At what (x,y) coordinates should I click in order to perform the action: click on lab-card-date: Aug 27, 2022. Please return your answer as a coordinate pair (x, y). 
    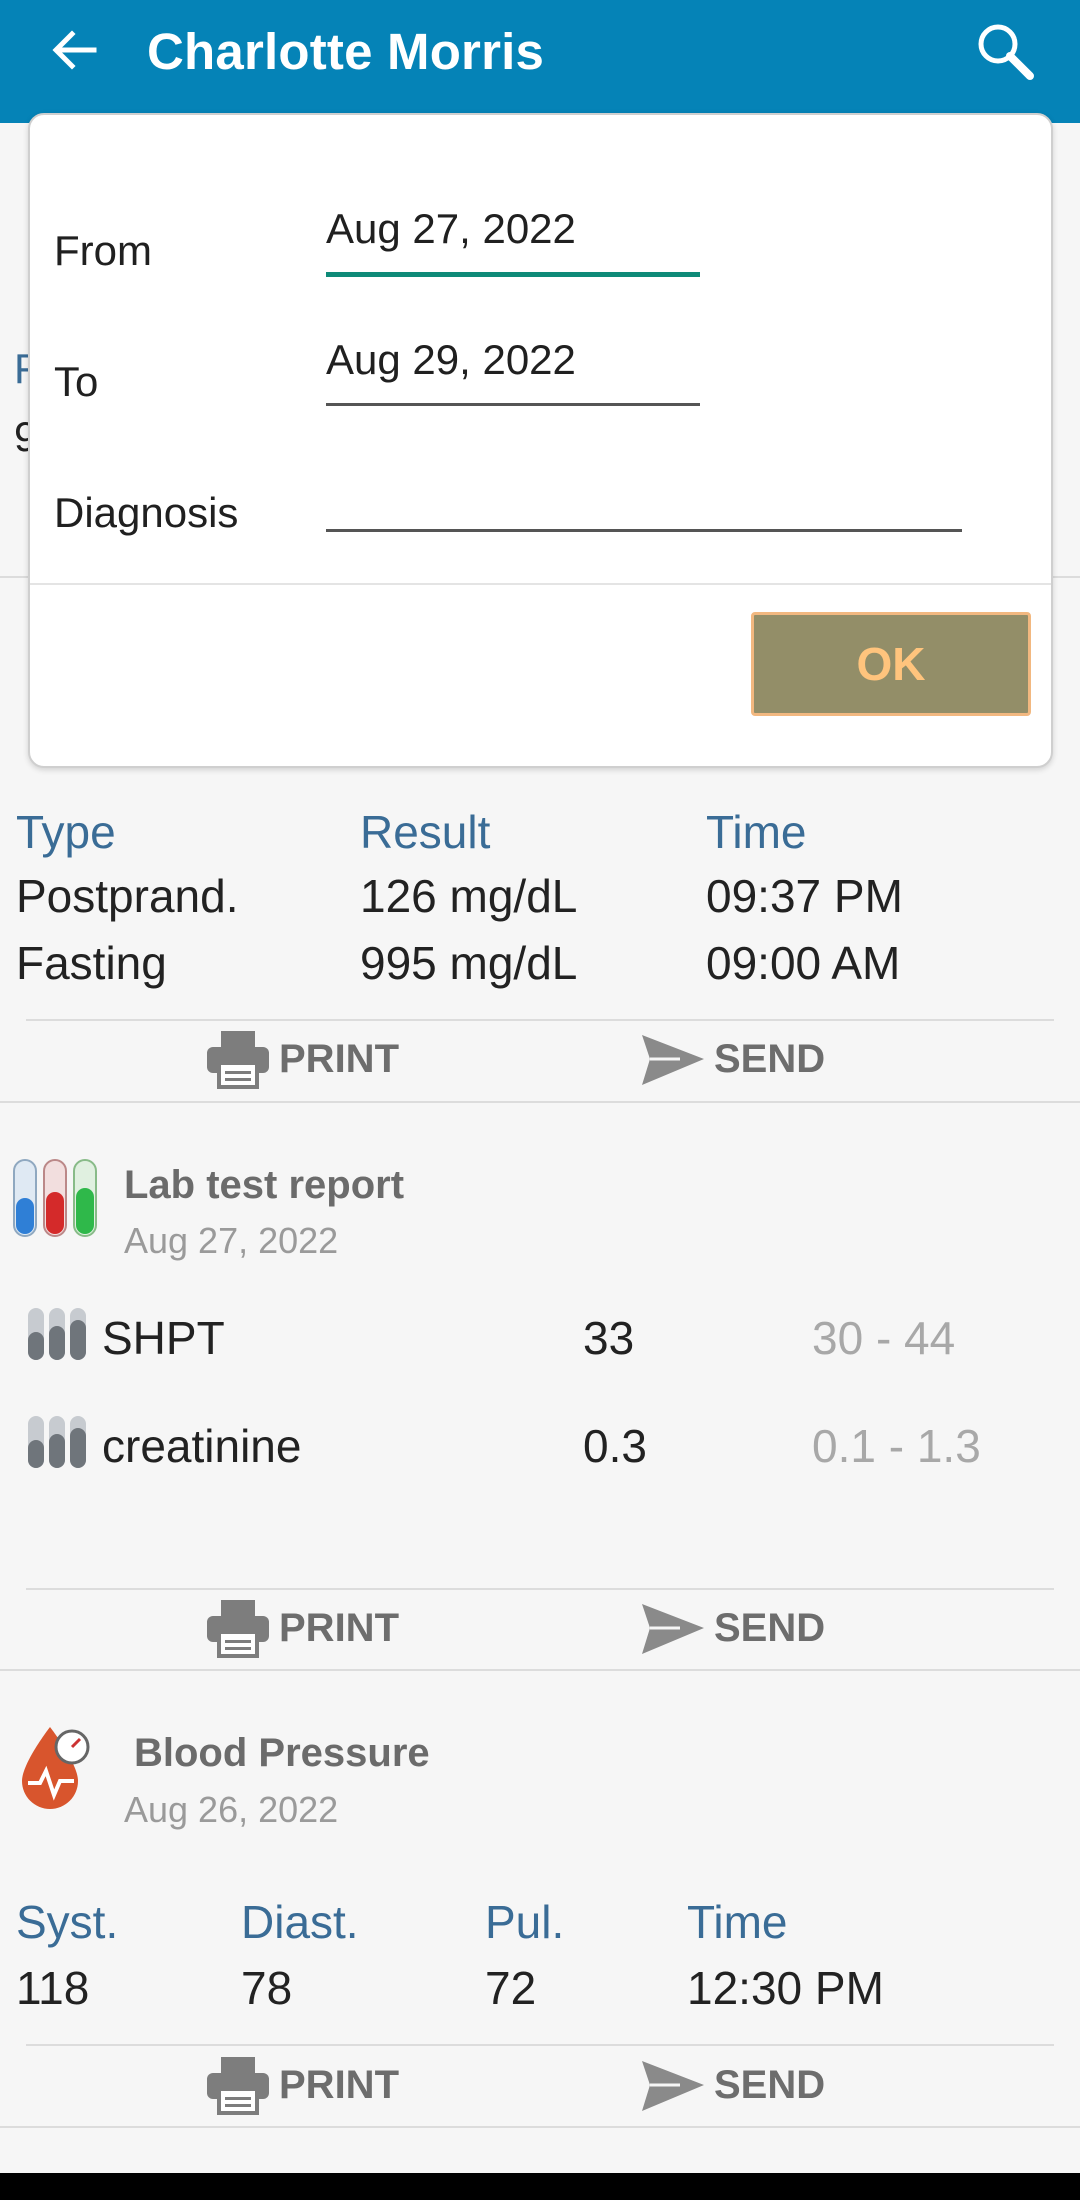
    Looking at the image, I should click on (231, 1240).